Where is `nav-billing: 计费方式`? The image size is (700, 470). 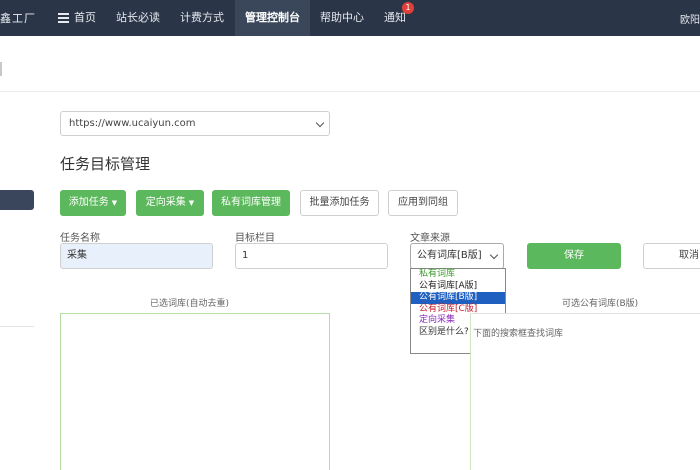
nav-billing: 计费方式 is located at coordinates (202, 18).